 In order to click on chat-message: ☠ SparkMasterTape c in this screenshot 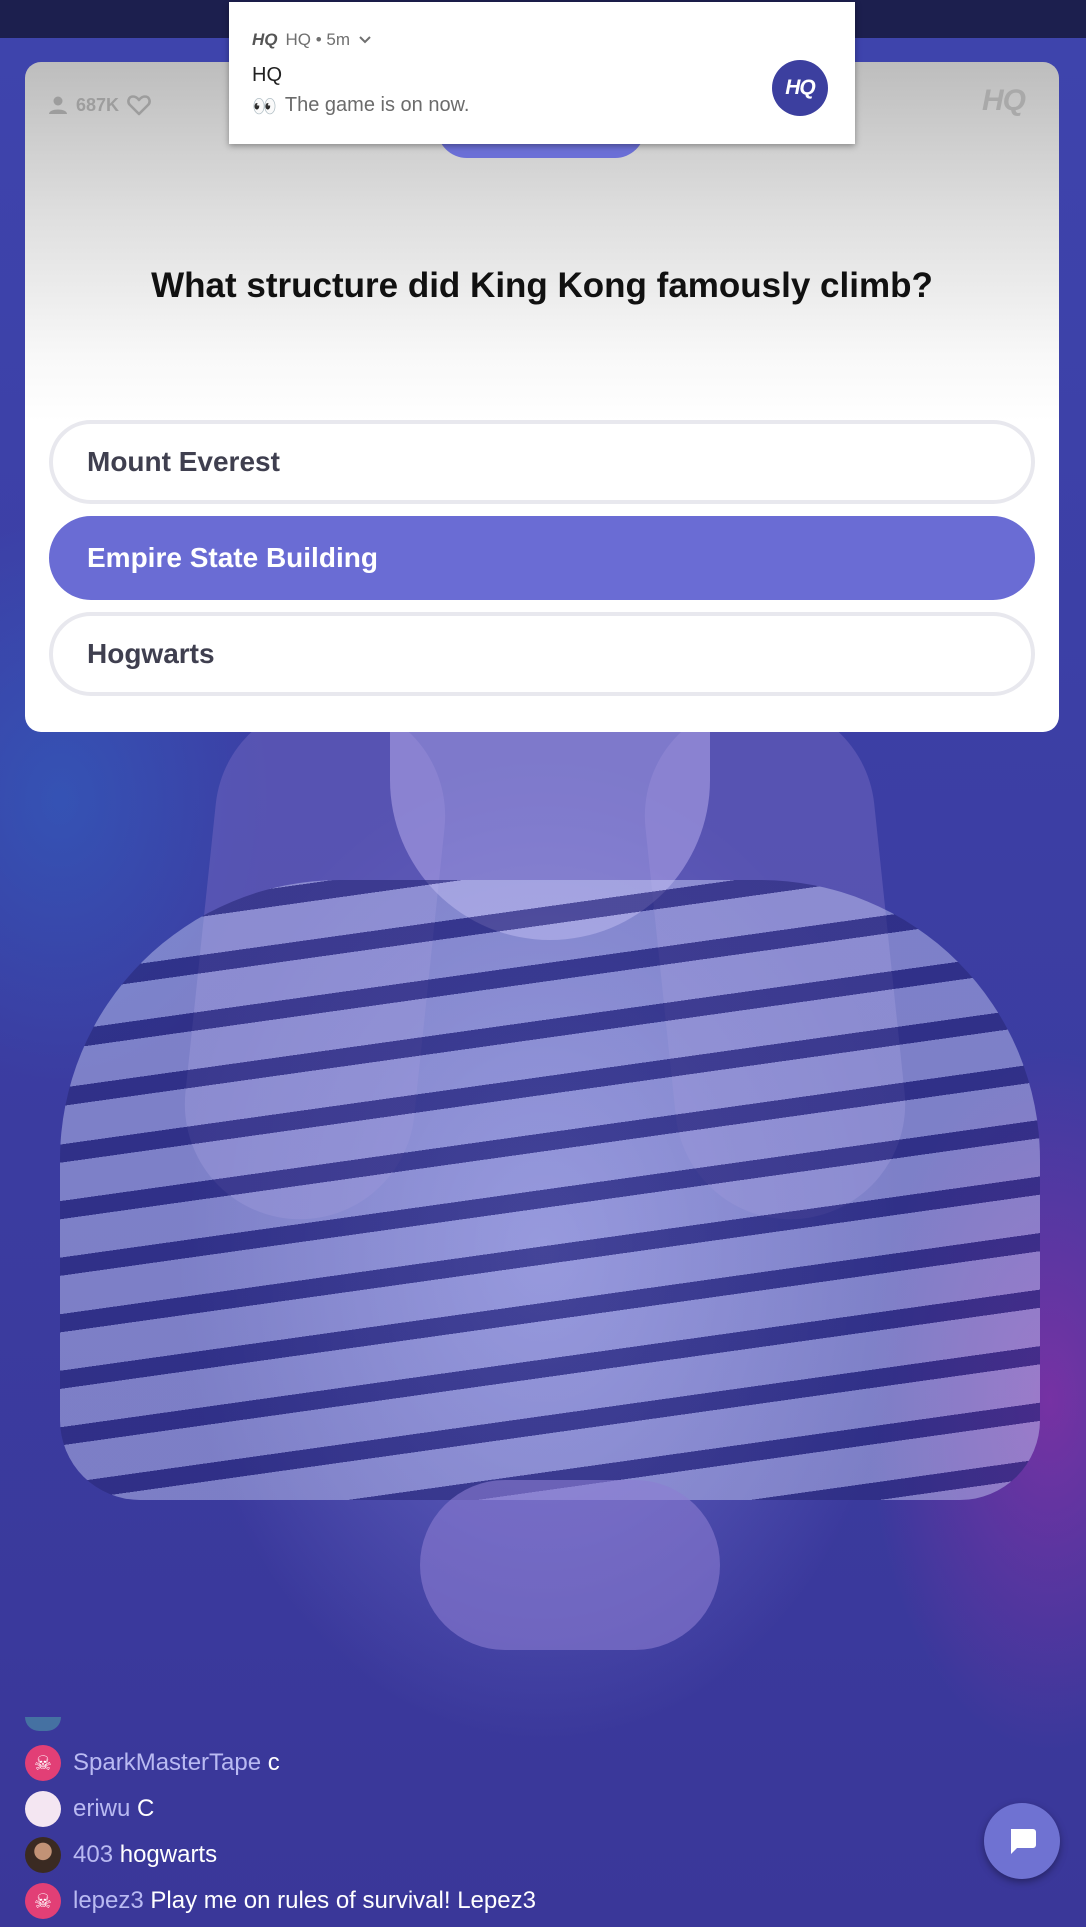, I will do `click(152, 1763)`.